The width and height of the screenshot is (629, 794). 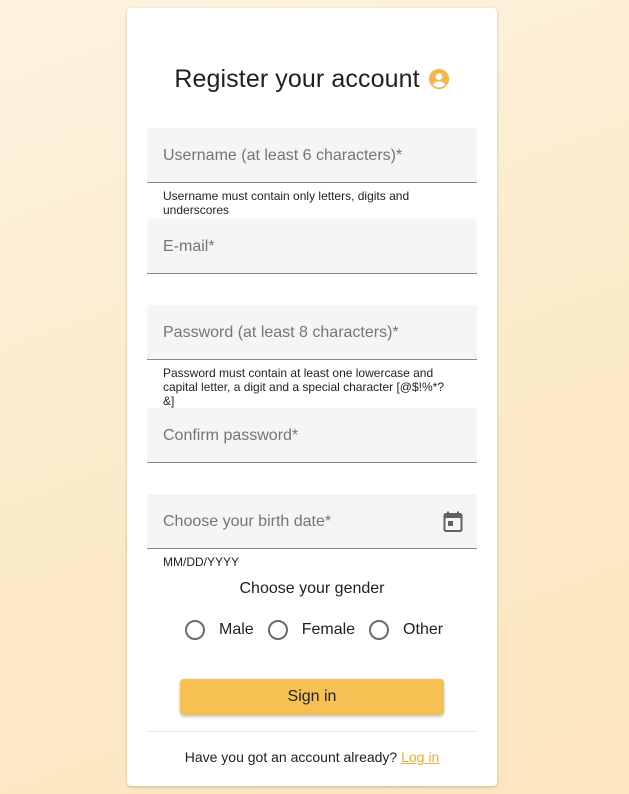 I want to click on username-label: Username (at least 6 characters)*, so click(x=283, y=155).